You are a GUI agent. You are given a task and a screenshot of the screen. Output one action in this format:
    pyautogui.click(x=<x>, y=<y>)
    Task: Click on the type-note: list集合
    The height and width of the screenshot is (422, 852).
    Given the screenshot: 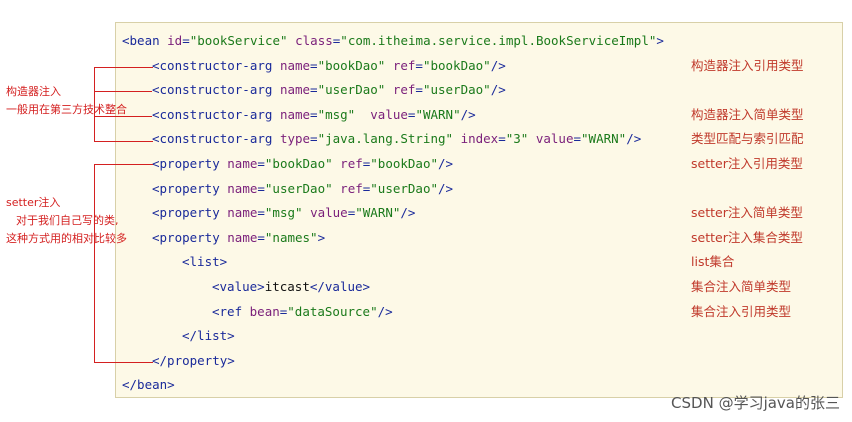 What is the action you would take?
    pyautogui.click(x=713, y=262)
    